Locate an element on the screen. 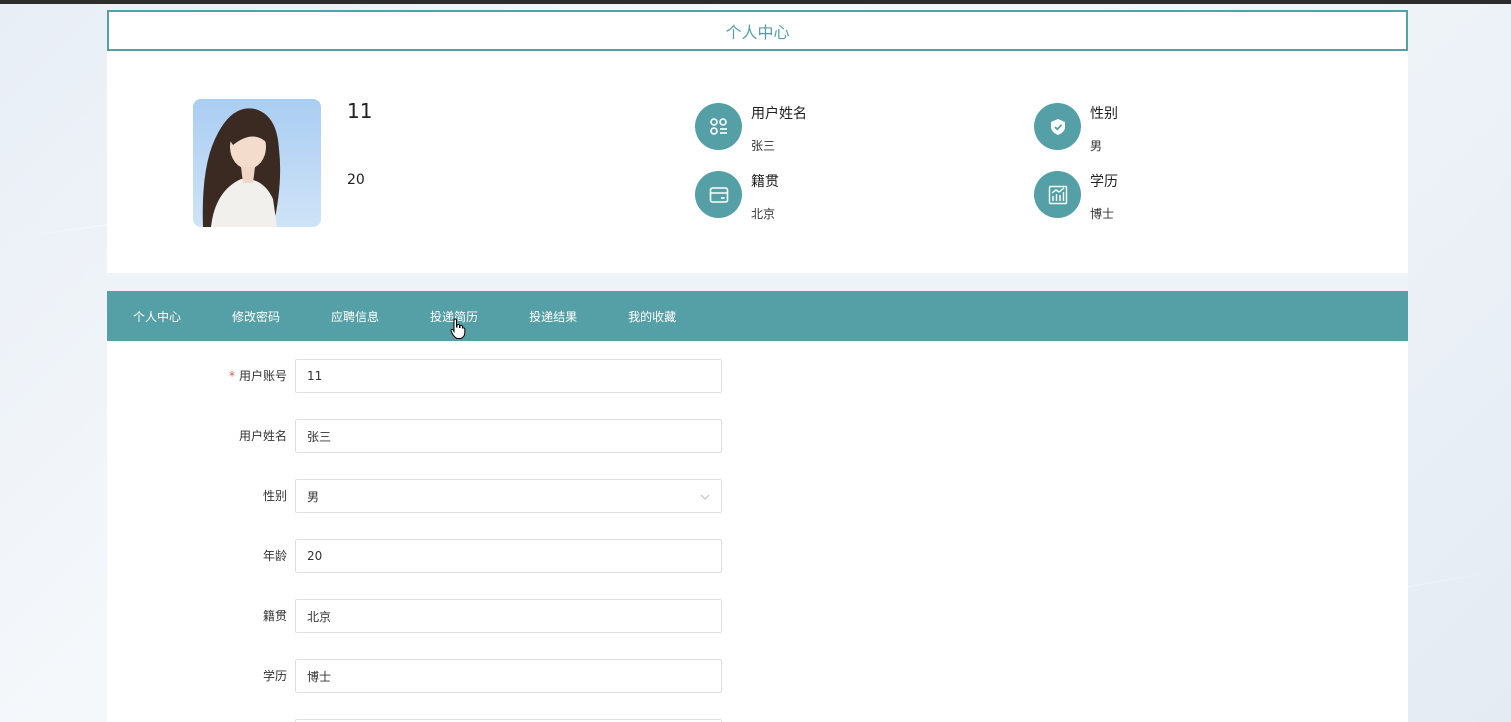 This screenshot has width=1511, height=722. account-input: 11 is located at coordinates (508, 376).